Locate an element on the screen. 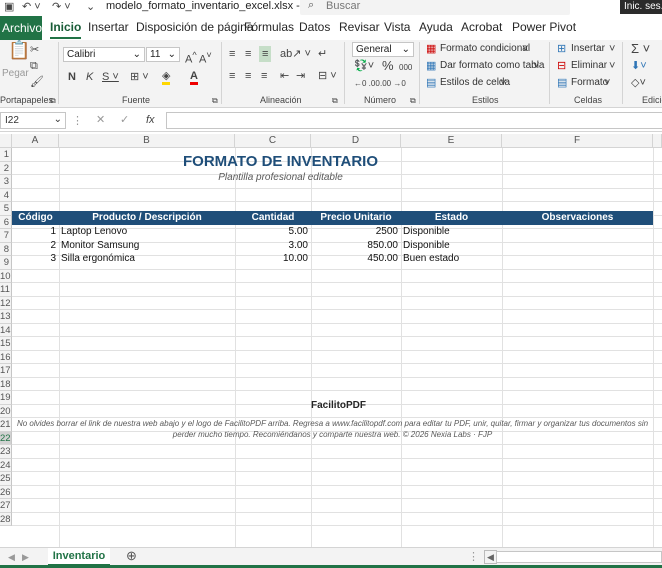  comma-style-icon: 000 is located at coordinates (405, 68).